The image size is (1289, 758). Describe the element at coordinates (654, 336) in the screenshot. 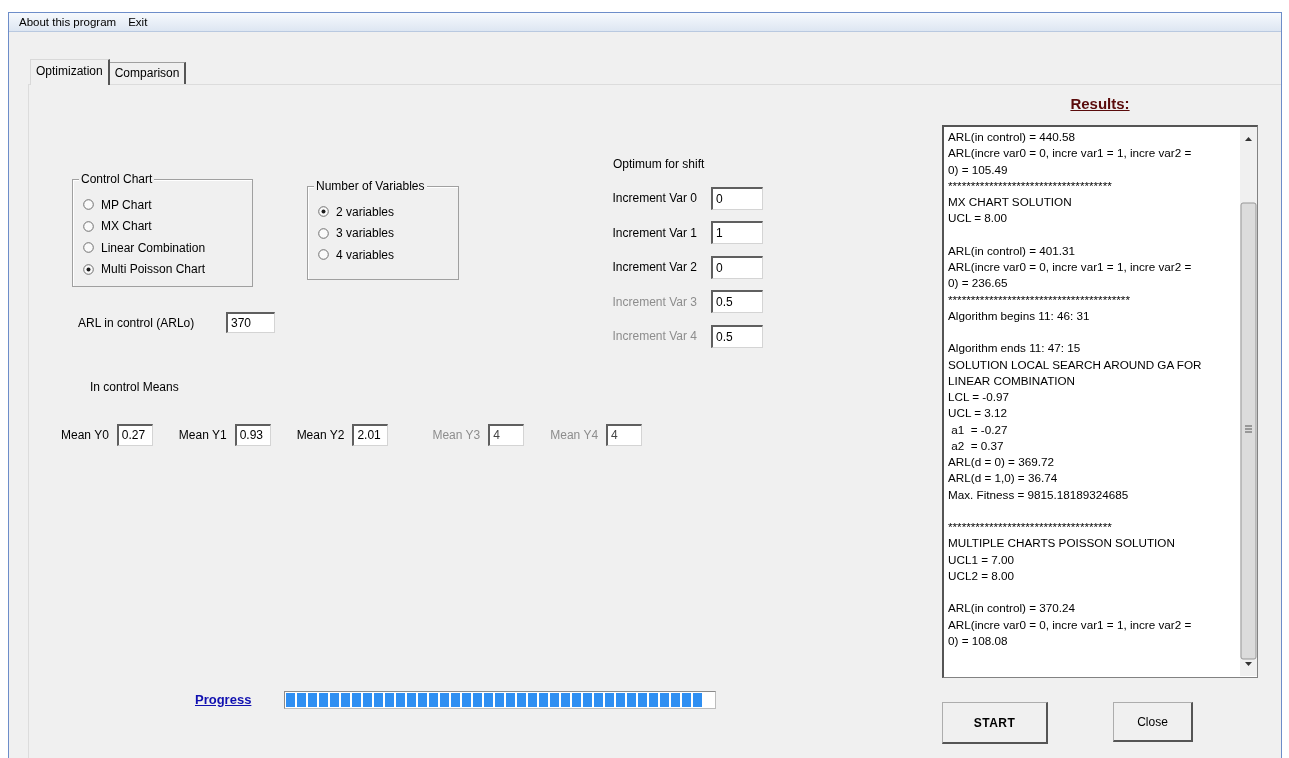

I see `field-label: Increment Var 4` at that location.